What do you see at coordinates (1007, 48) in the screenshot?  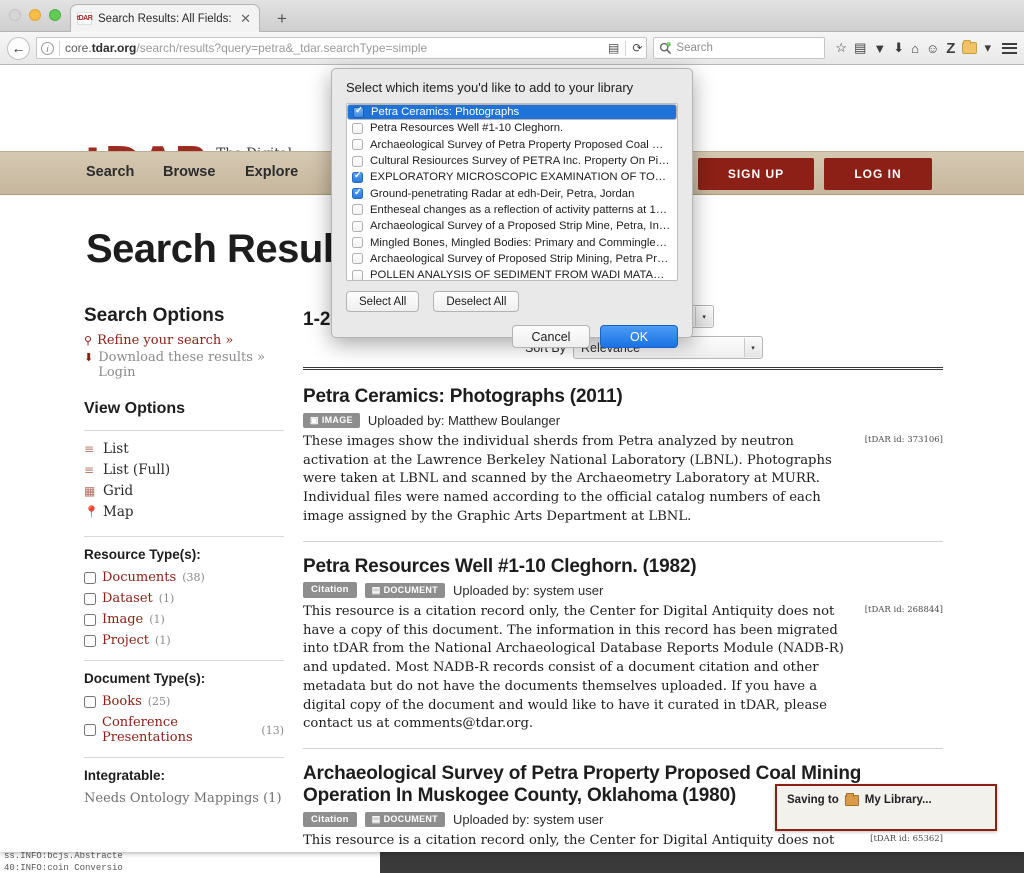 I see `hamburger-menu-icon` at bounding box center [1007, 48].